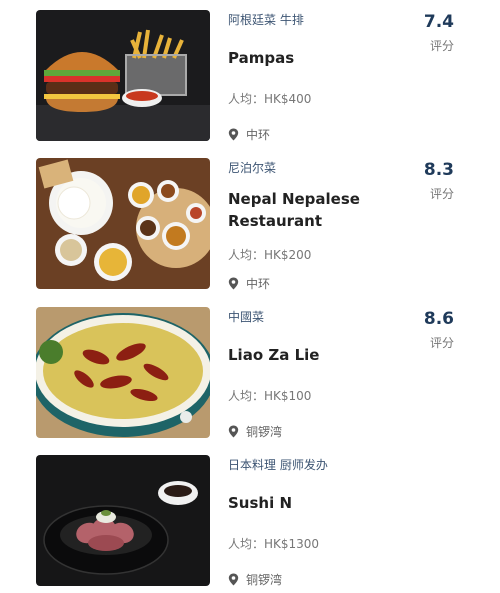 Image resolution: width=500 pixels, height=593 pixels. What do you see at coordinates (275, 221) in the screenshot?
I see `restaurant-name-line: Restaurant` at bounding box center [275, 221].